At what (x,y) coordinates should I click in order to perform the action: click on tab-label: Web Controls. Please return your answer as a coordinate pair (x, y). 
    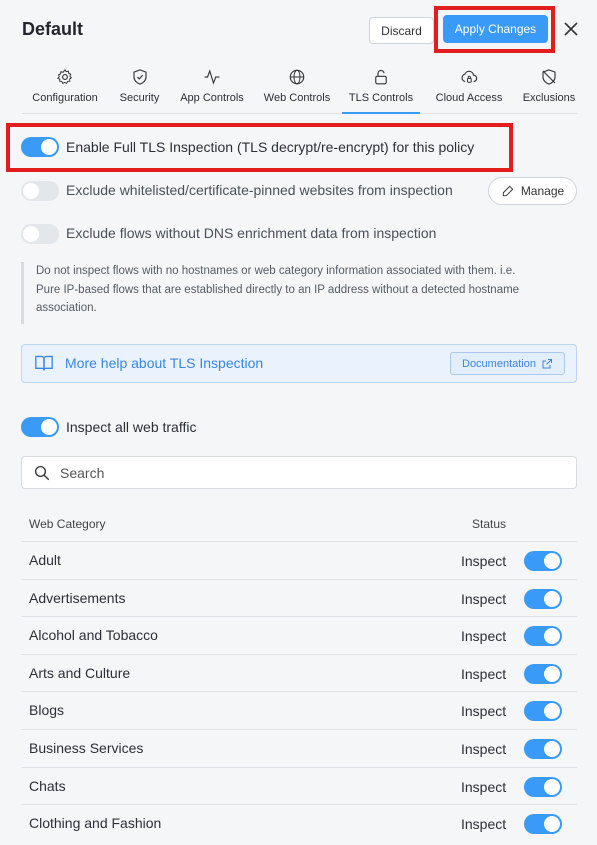
    Looking at the image, I should click on (297, 98).